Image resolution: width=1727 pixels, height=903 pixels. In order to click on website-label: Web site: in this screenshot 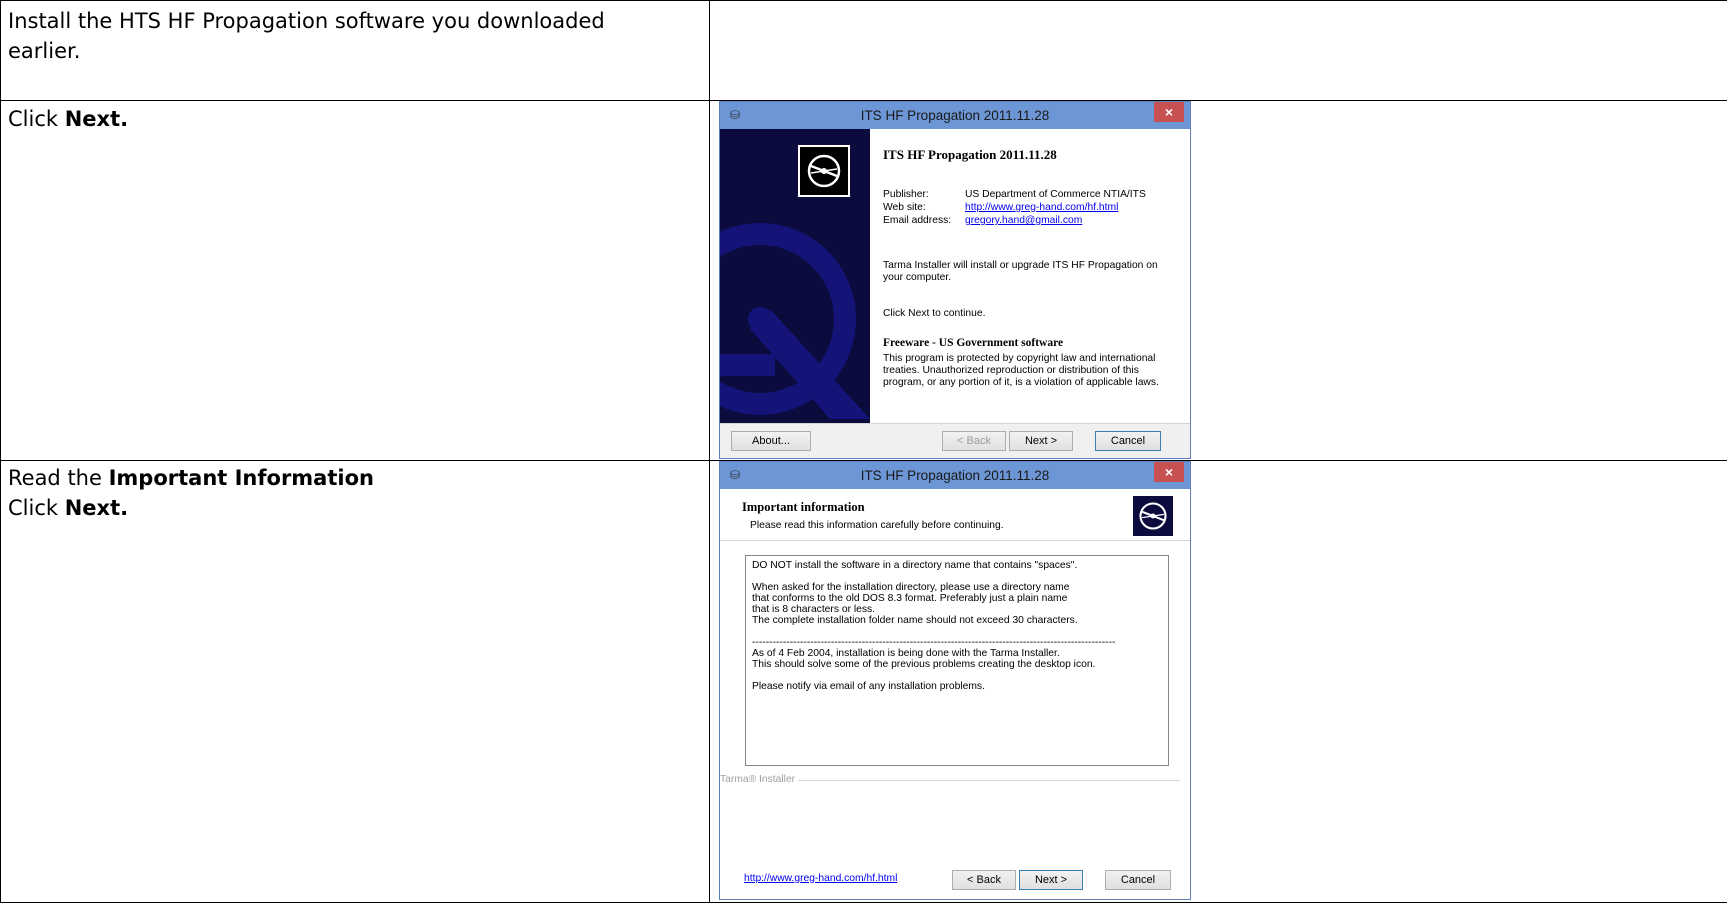, I will do `click(904, 207)`.